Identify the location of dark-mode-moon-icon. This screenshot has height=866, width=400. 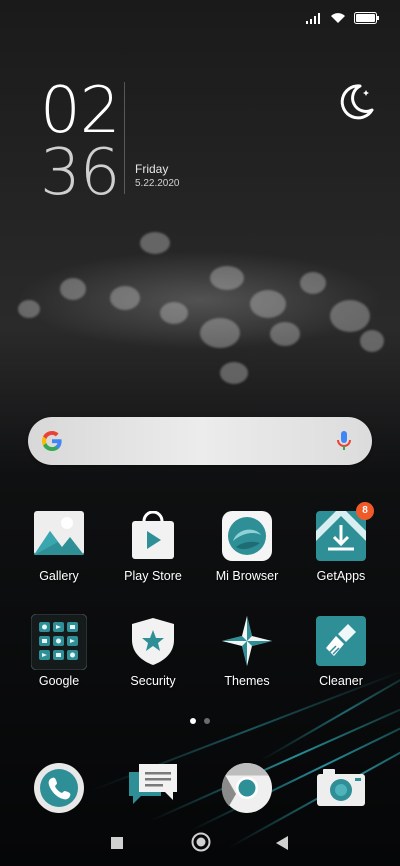
(356, 102).